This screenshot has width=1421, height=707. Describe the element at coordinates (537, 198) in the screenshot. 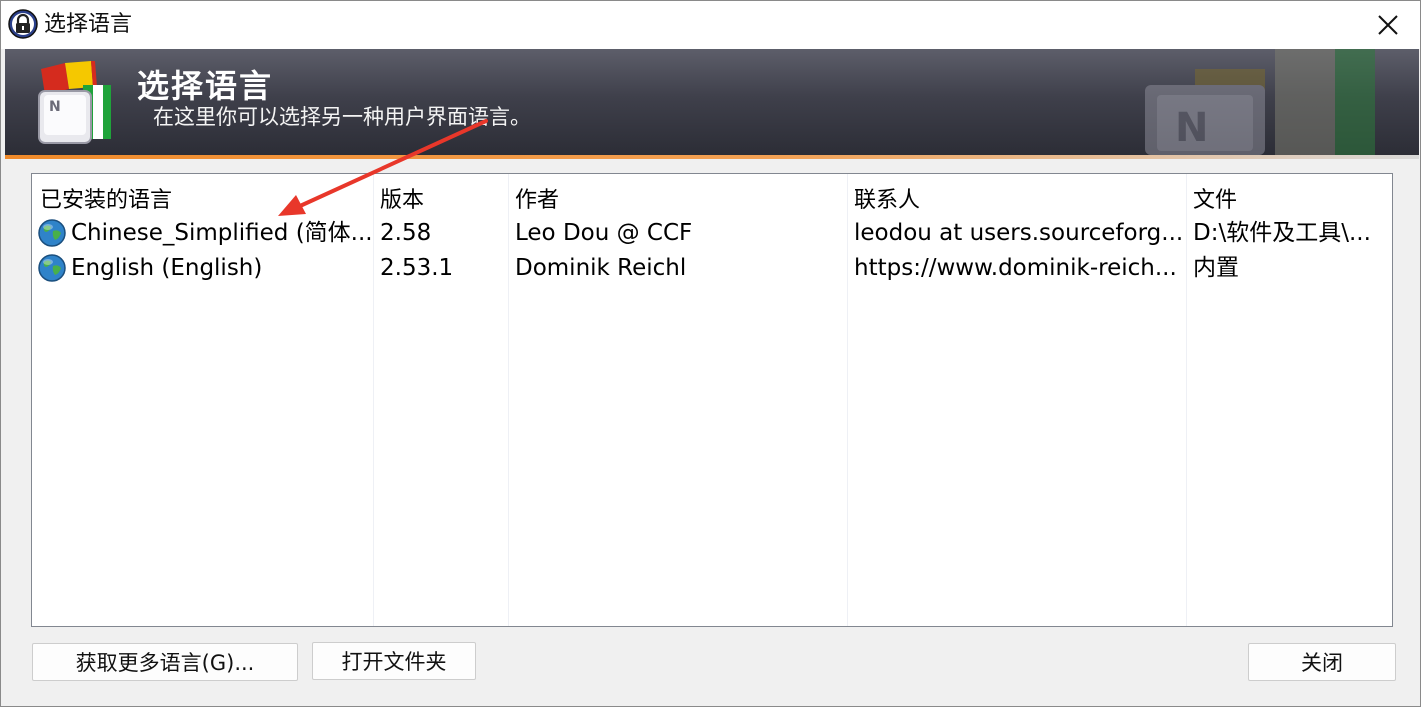

I see `column-header-author: 作者` at that location.